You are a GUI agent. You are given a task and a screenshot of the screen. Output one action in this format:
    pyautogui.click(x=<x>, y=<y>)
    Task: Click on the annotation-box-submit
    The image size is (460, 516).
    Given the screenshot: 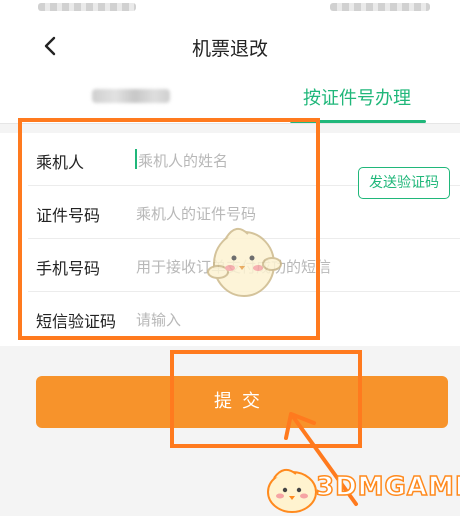 What is the action you would take?
    pyautogui.click(x=266, y=399)
    